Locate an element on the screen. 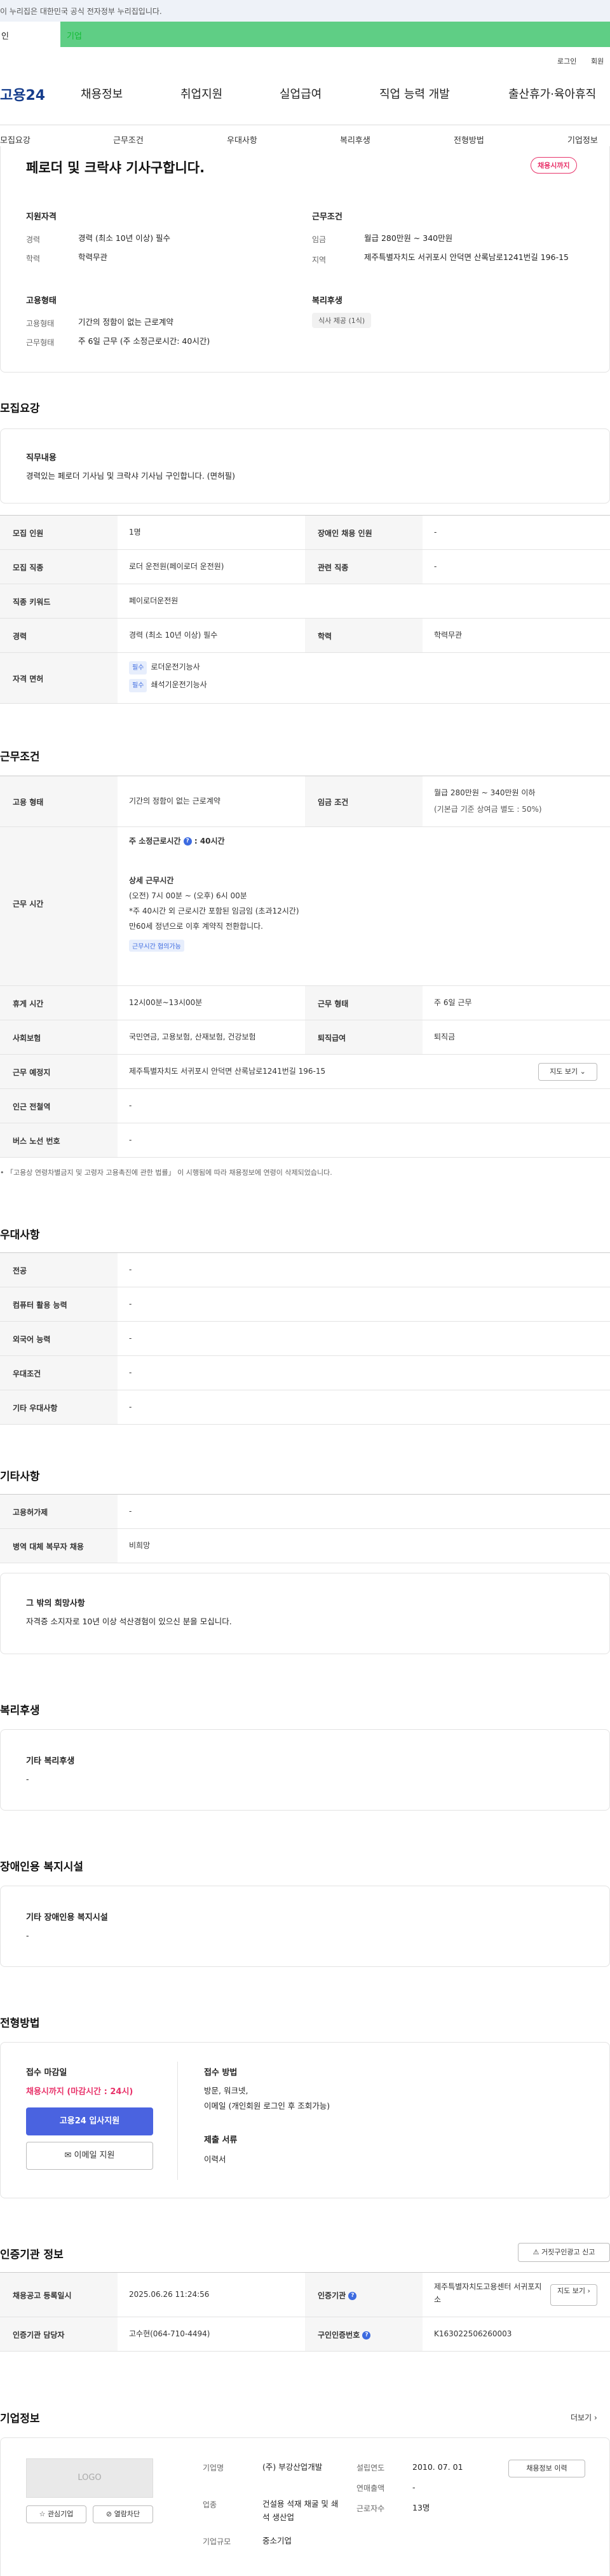 This screenshot has height=2576, width=610. row-value: 제주특별자치도 서귀포시 안덕면 산록남로1241번길 196-15 is located at coordinates (227, 1071).